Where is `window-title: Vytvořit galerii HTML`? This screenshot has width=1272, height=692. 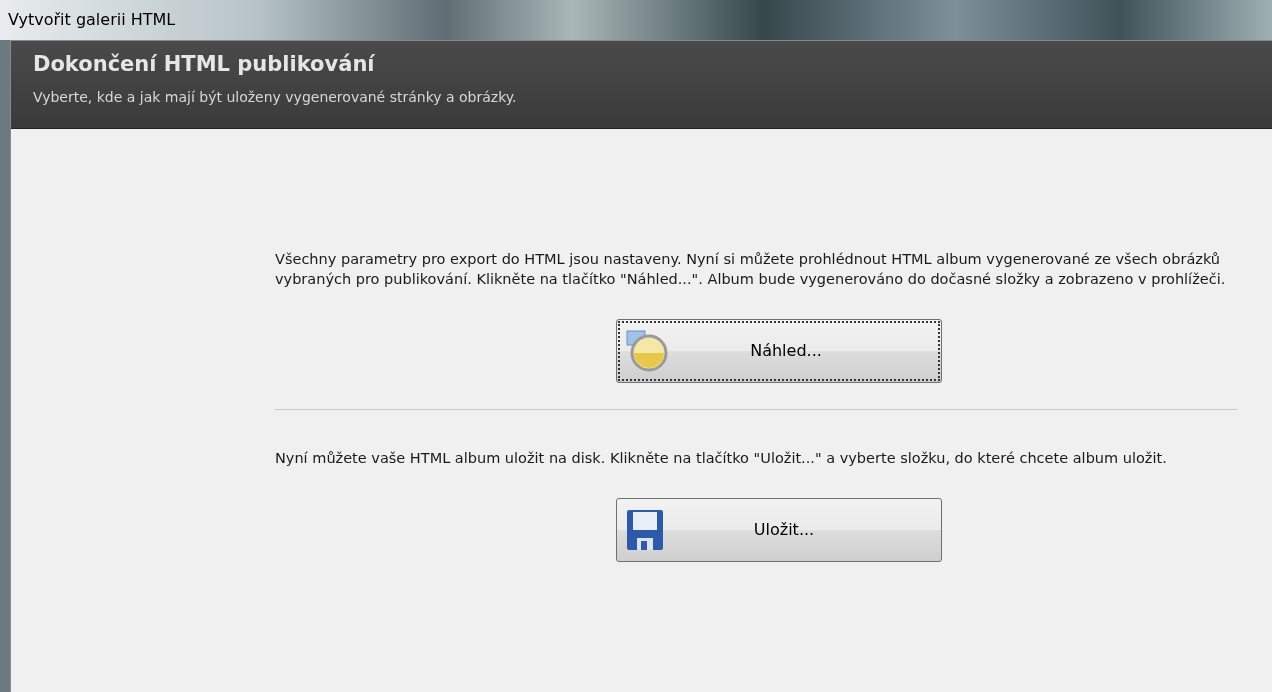 window-title: Vytvořit galerii HTML is located at coordinates (92, 20).